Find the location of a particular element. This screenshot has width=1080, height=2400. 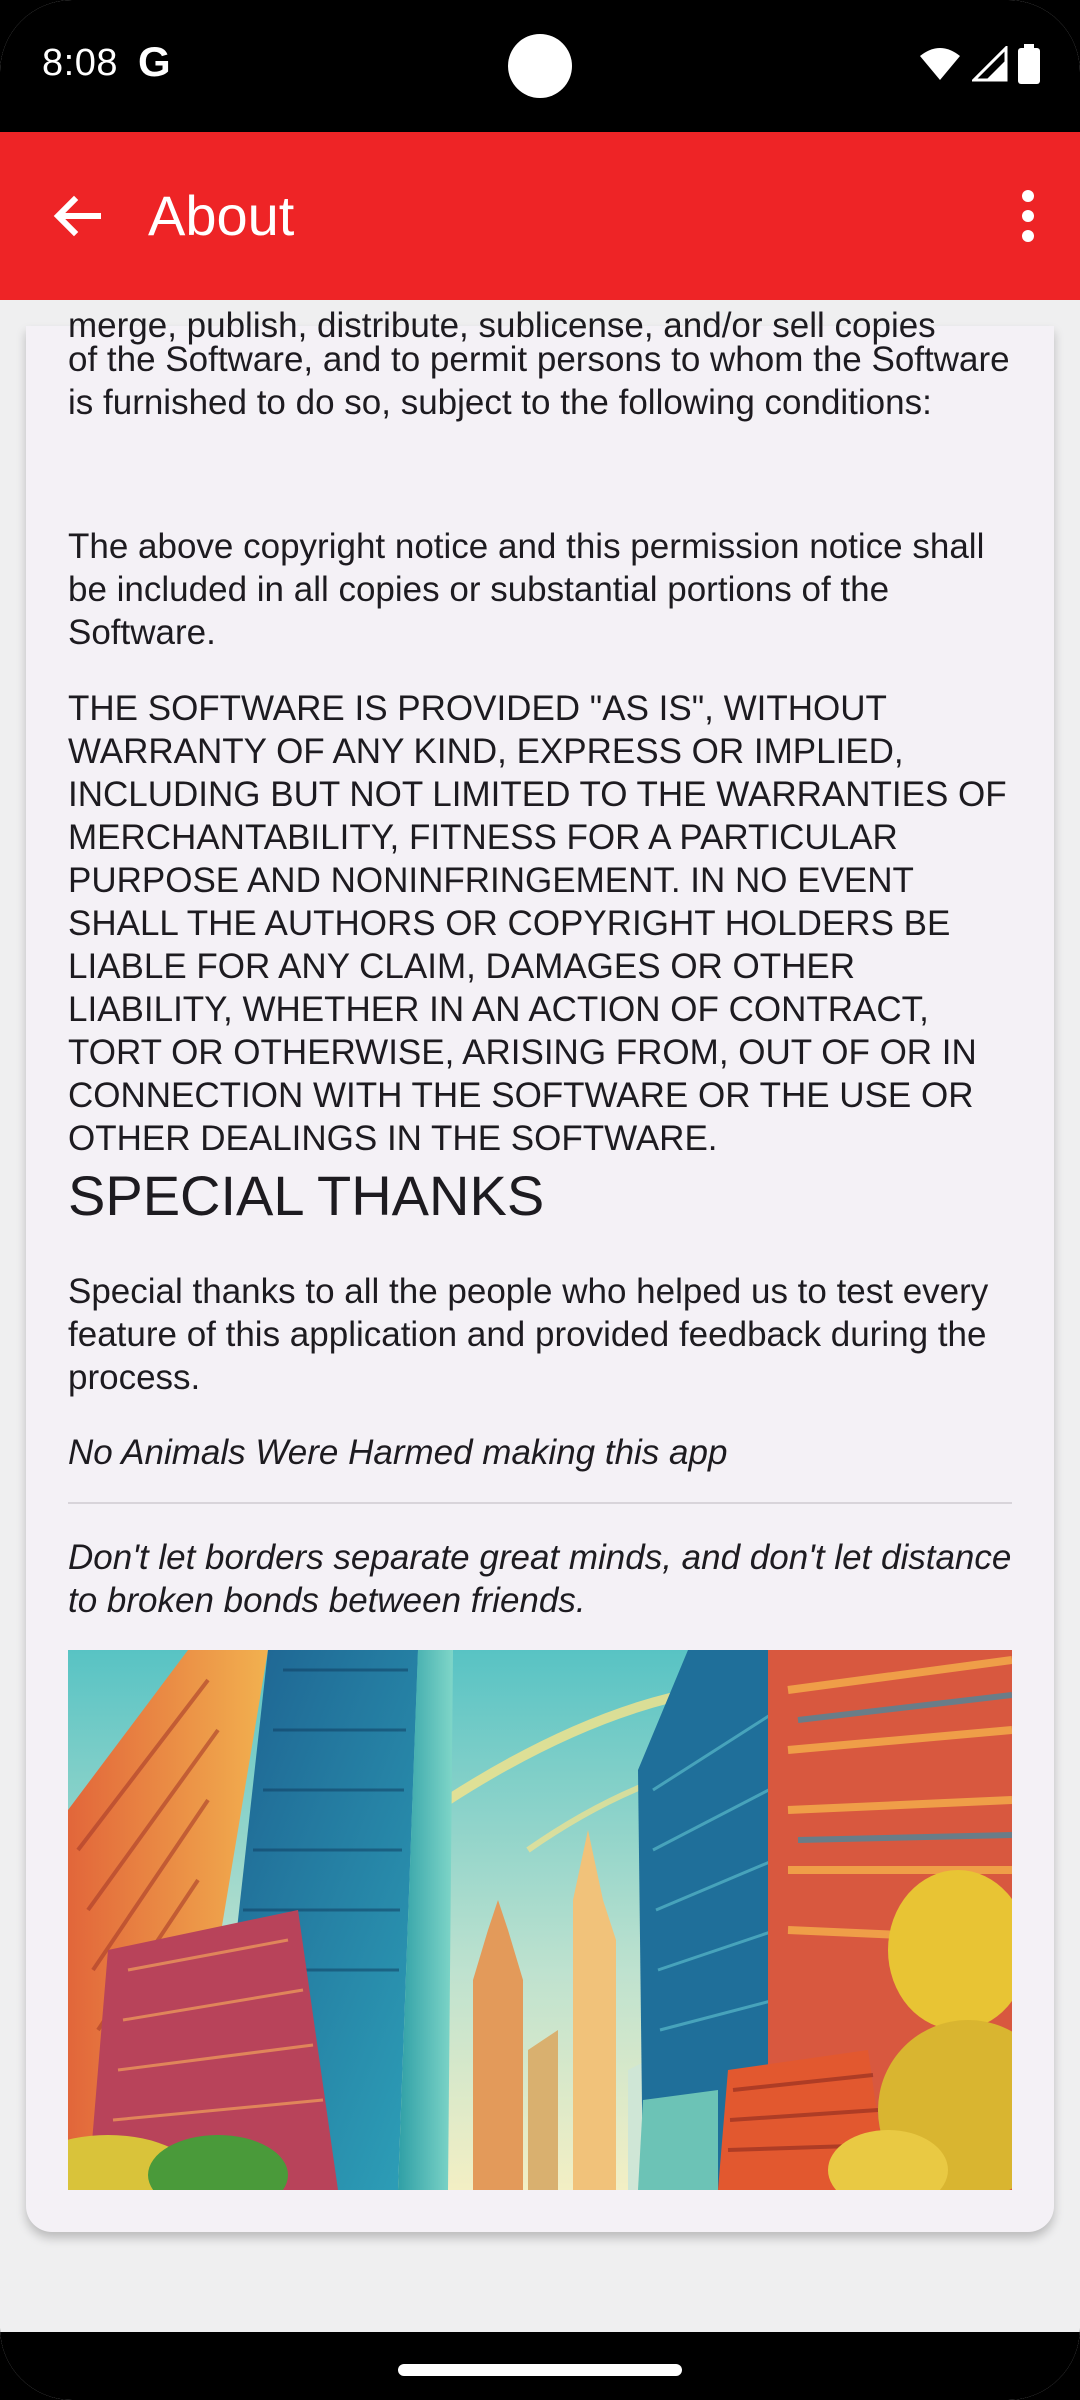

app-bar: About is located at coordinates (540, 216).